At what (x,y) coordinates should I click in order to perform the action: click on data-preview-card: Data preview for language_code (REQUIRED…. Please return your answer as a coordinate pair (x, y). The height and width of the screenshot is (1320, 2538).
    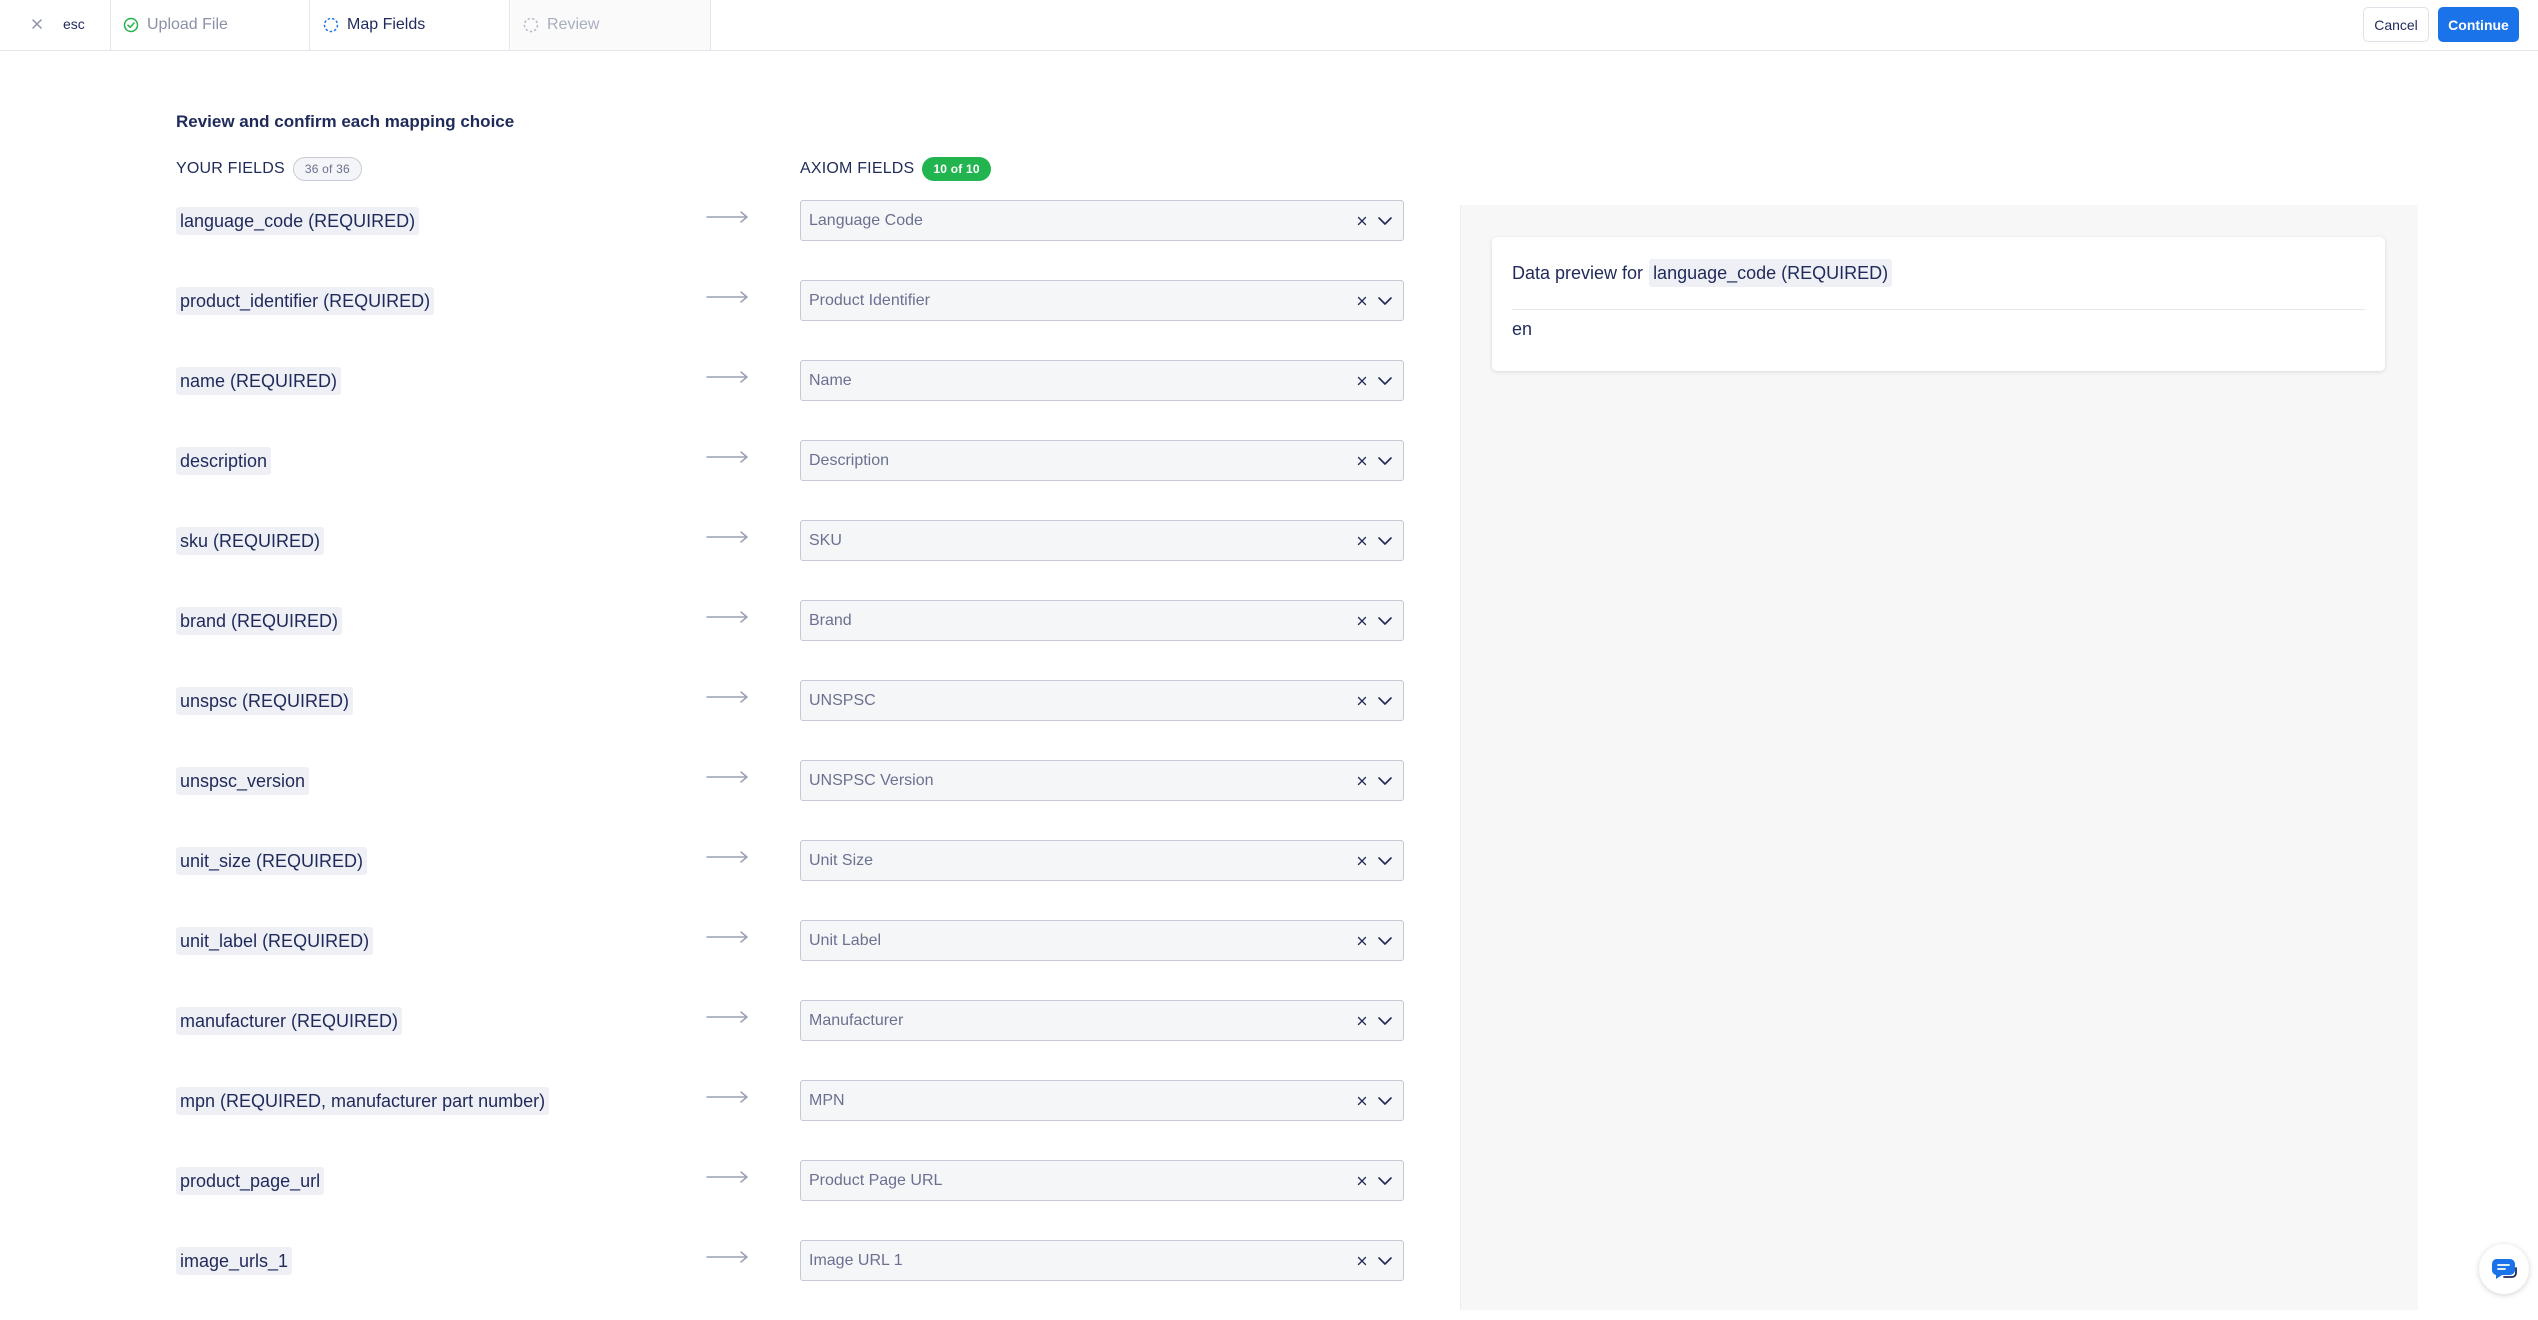
    Looking at the image, I should click on (1938, 304).